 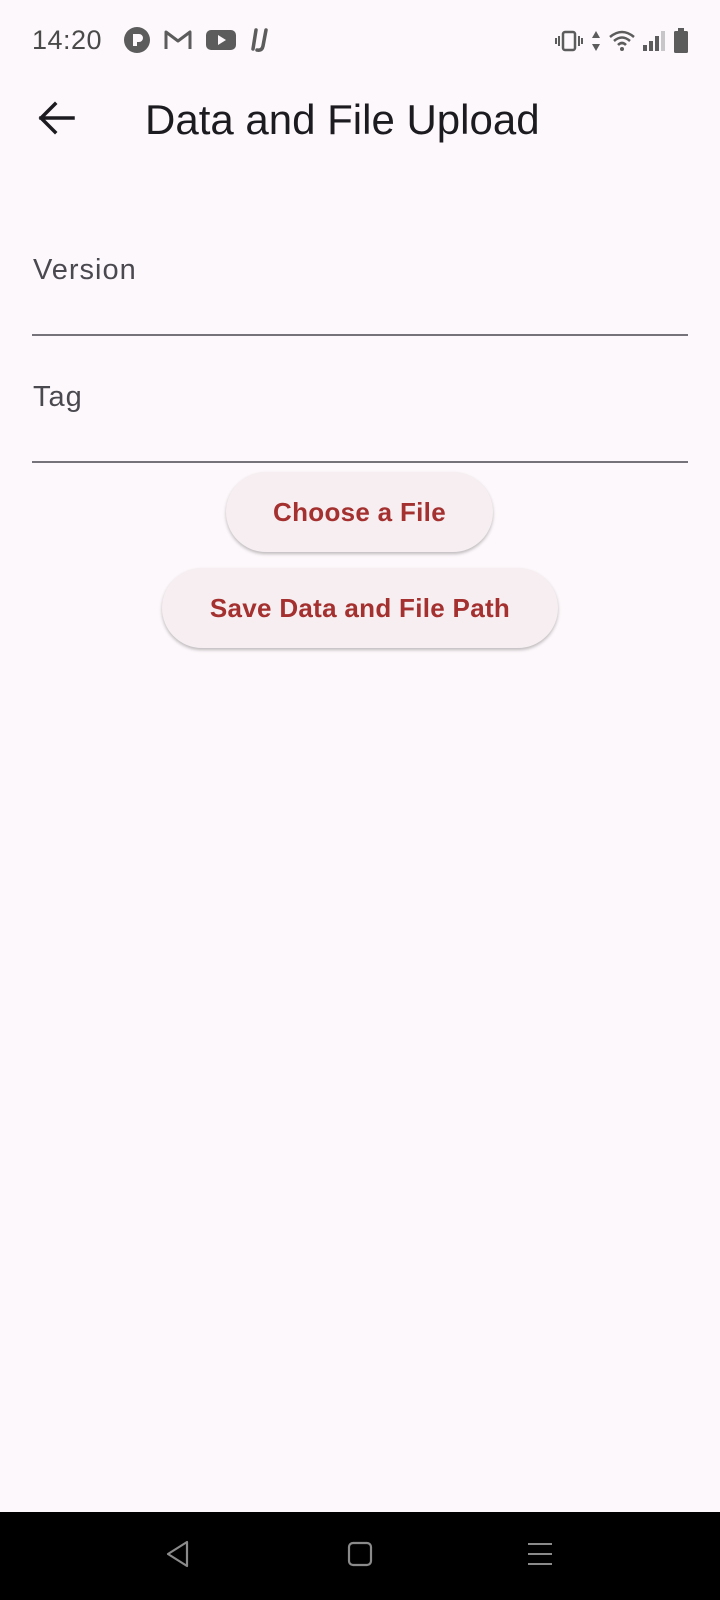 What do you see at coordinates (178, 40) in the screenshot?
I see `gmail-icon` at bounding box center [178, 40].